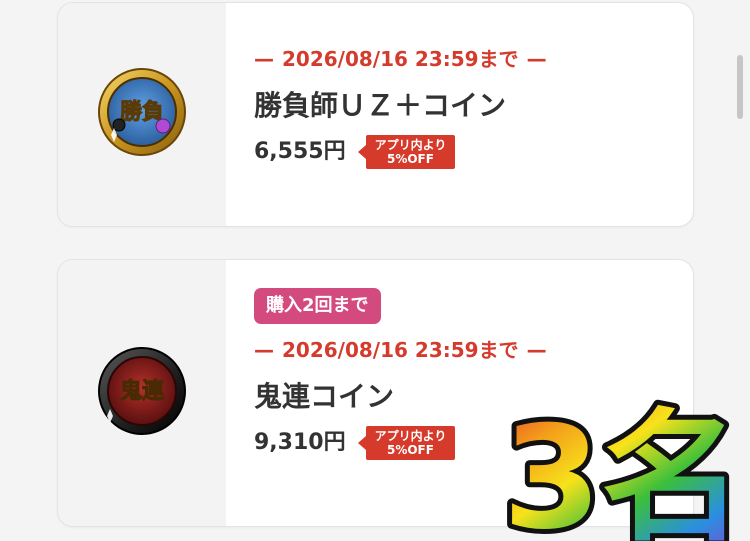 This screenshot has height=541, width=750. I want to click on purchase-limit-badge: 購入2回まで, so click(317, 306).